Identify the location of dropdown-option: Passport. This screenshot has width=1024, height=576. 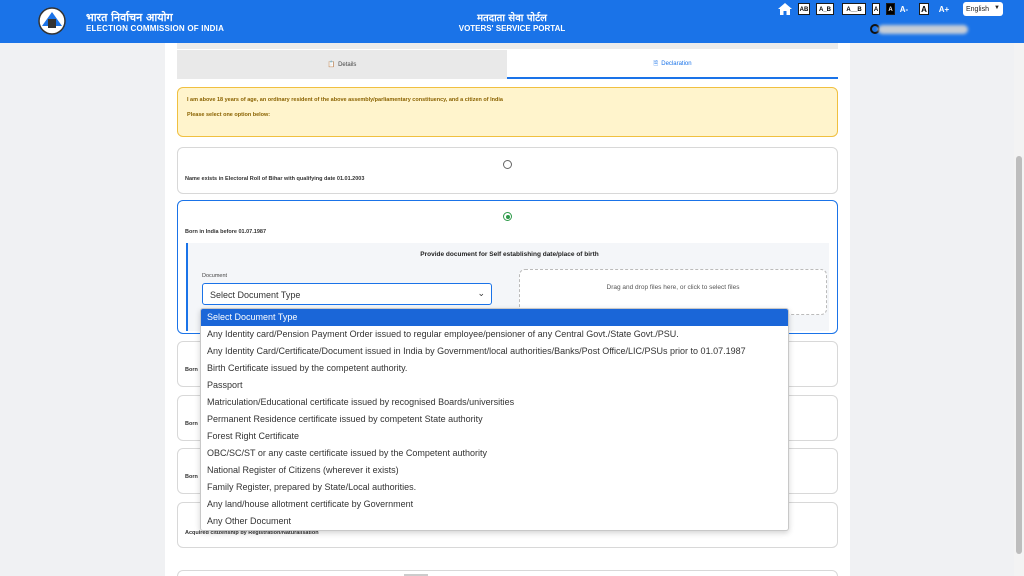
(494, 385).